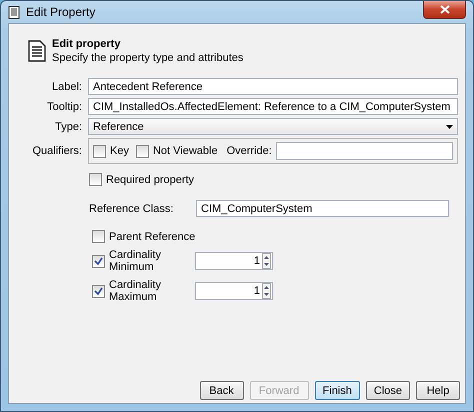 This screenshot has width=474, height=412. What do you see at coordinates (337, 390) in the screenshot?
I see `dialog-button: Finish` at bounding box center [337, 390].